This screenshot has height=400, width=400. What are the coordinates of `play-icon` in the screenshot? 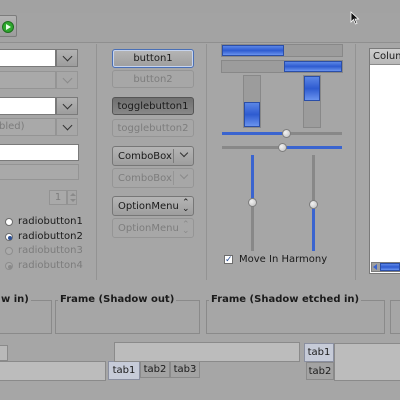 It's located at (8, 27).